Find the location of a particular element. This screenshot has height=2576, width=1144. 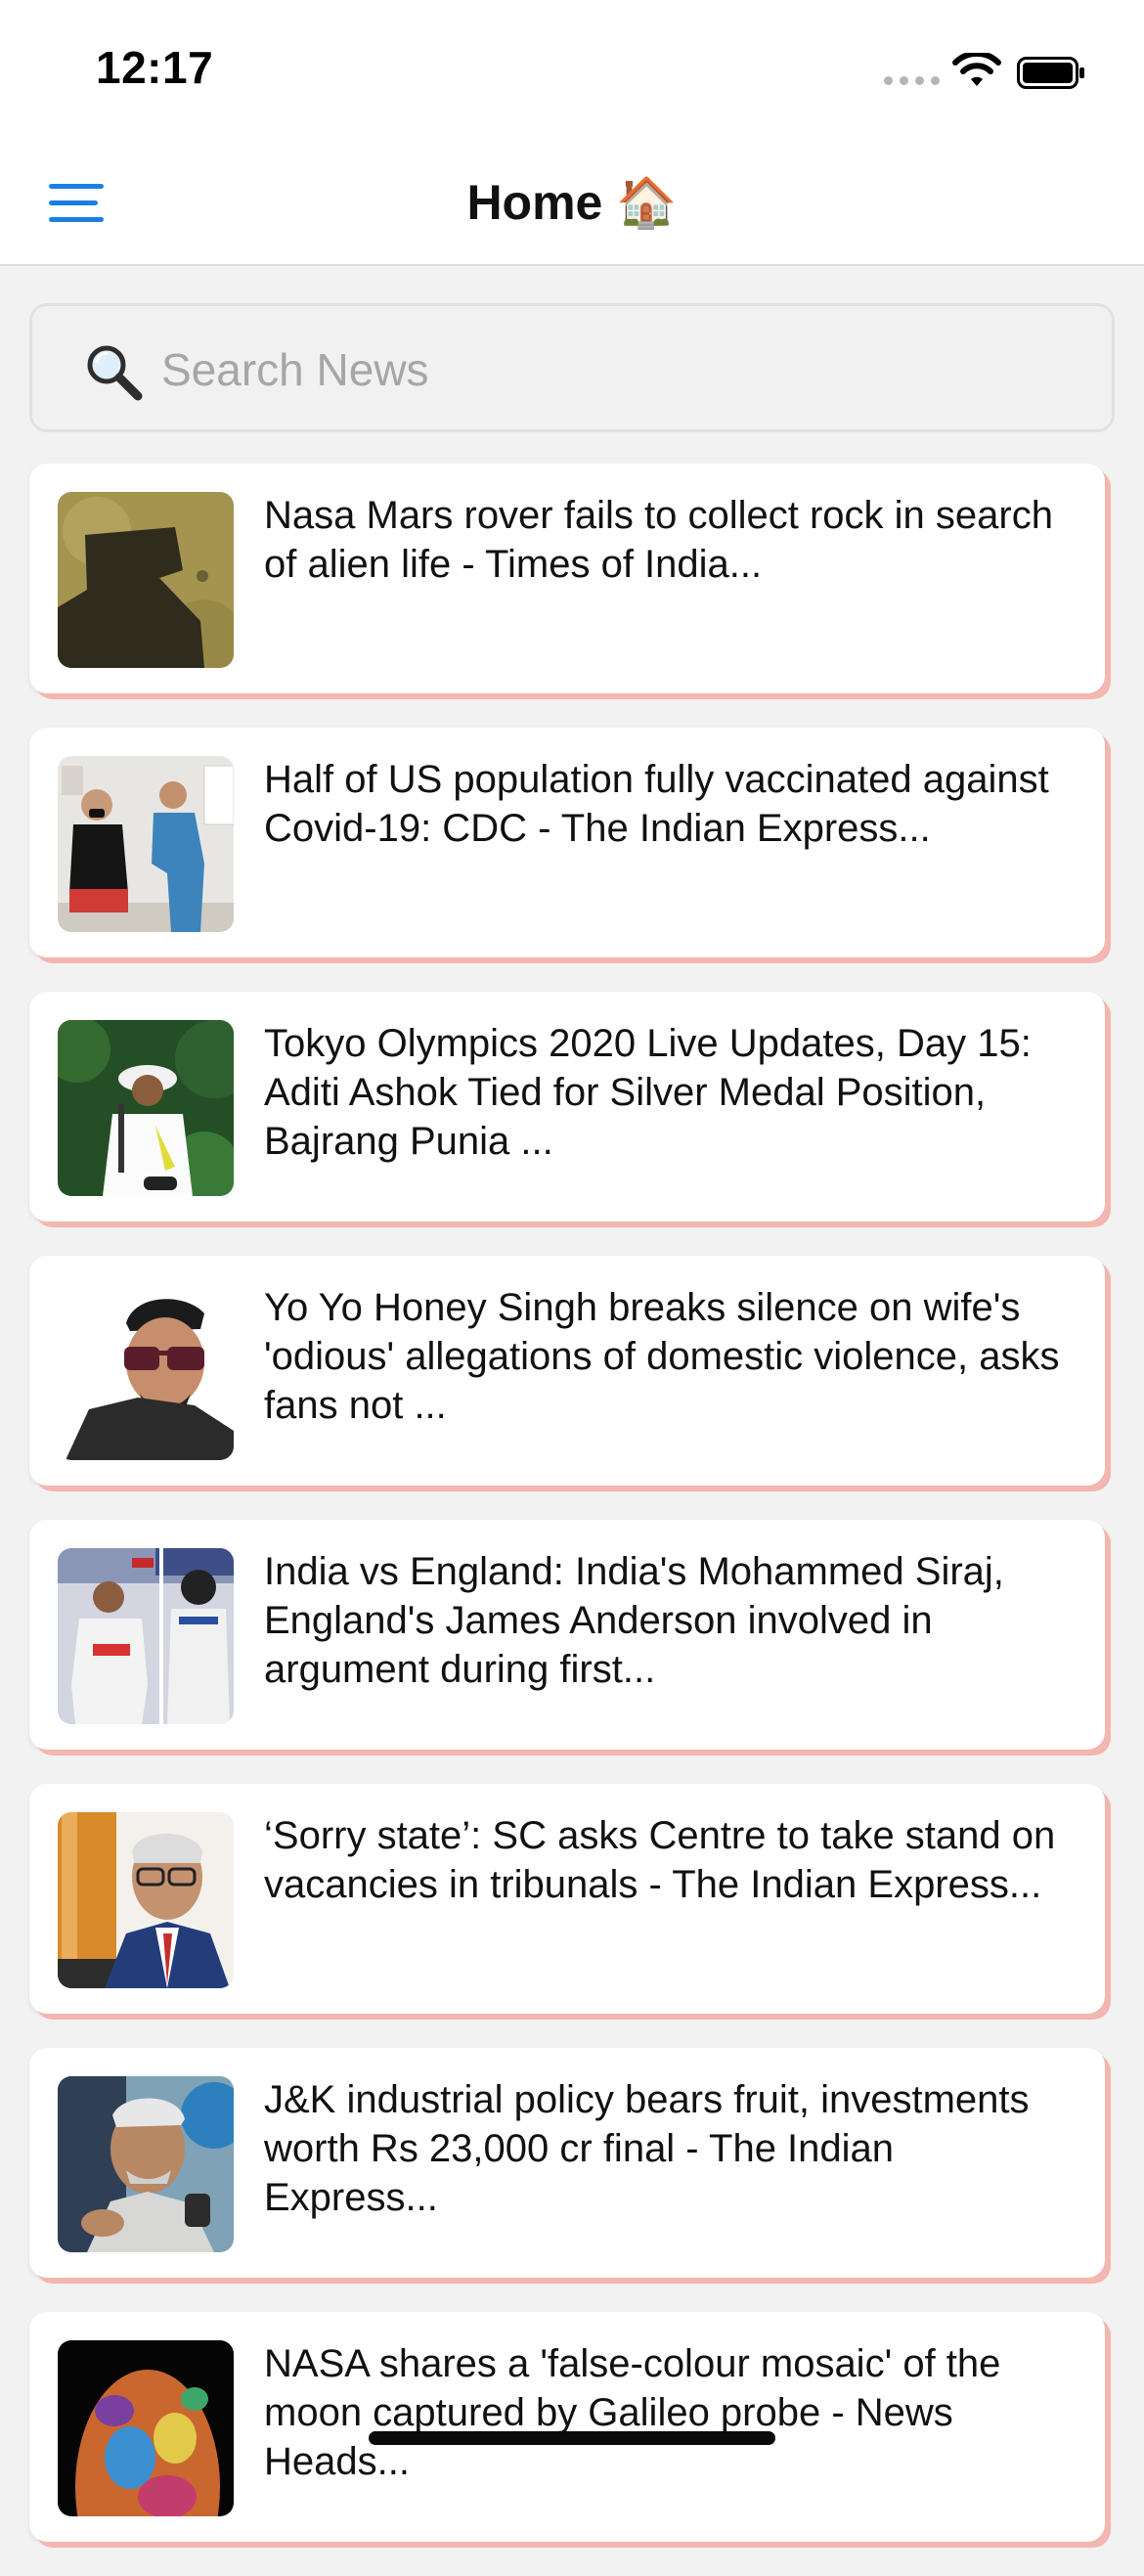

battery-icon is located at coordinates (1050, 73).